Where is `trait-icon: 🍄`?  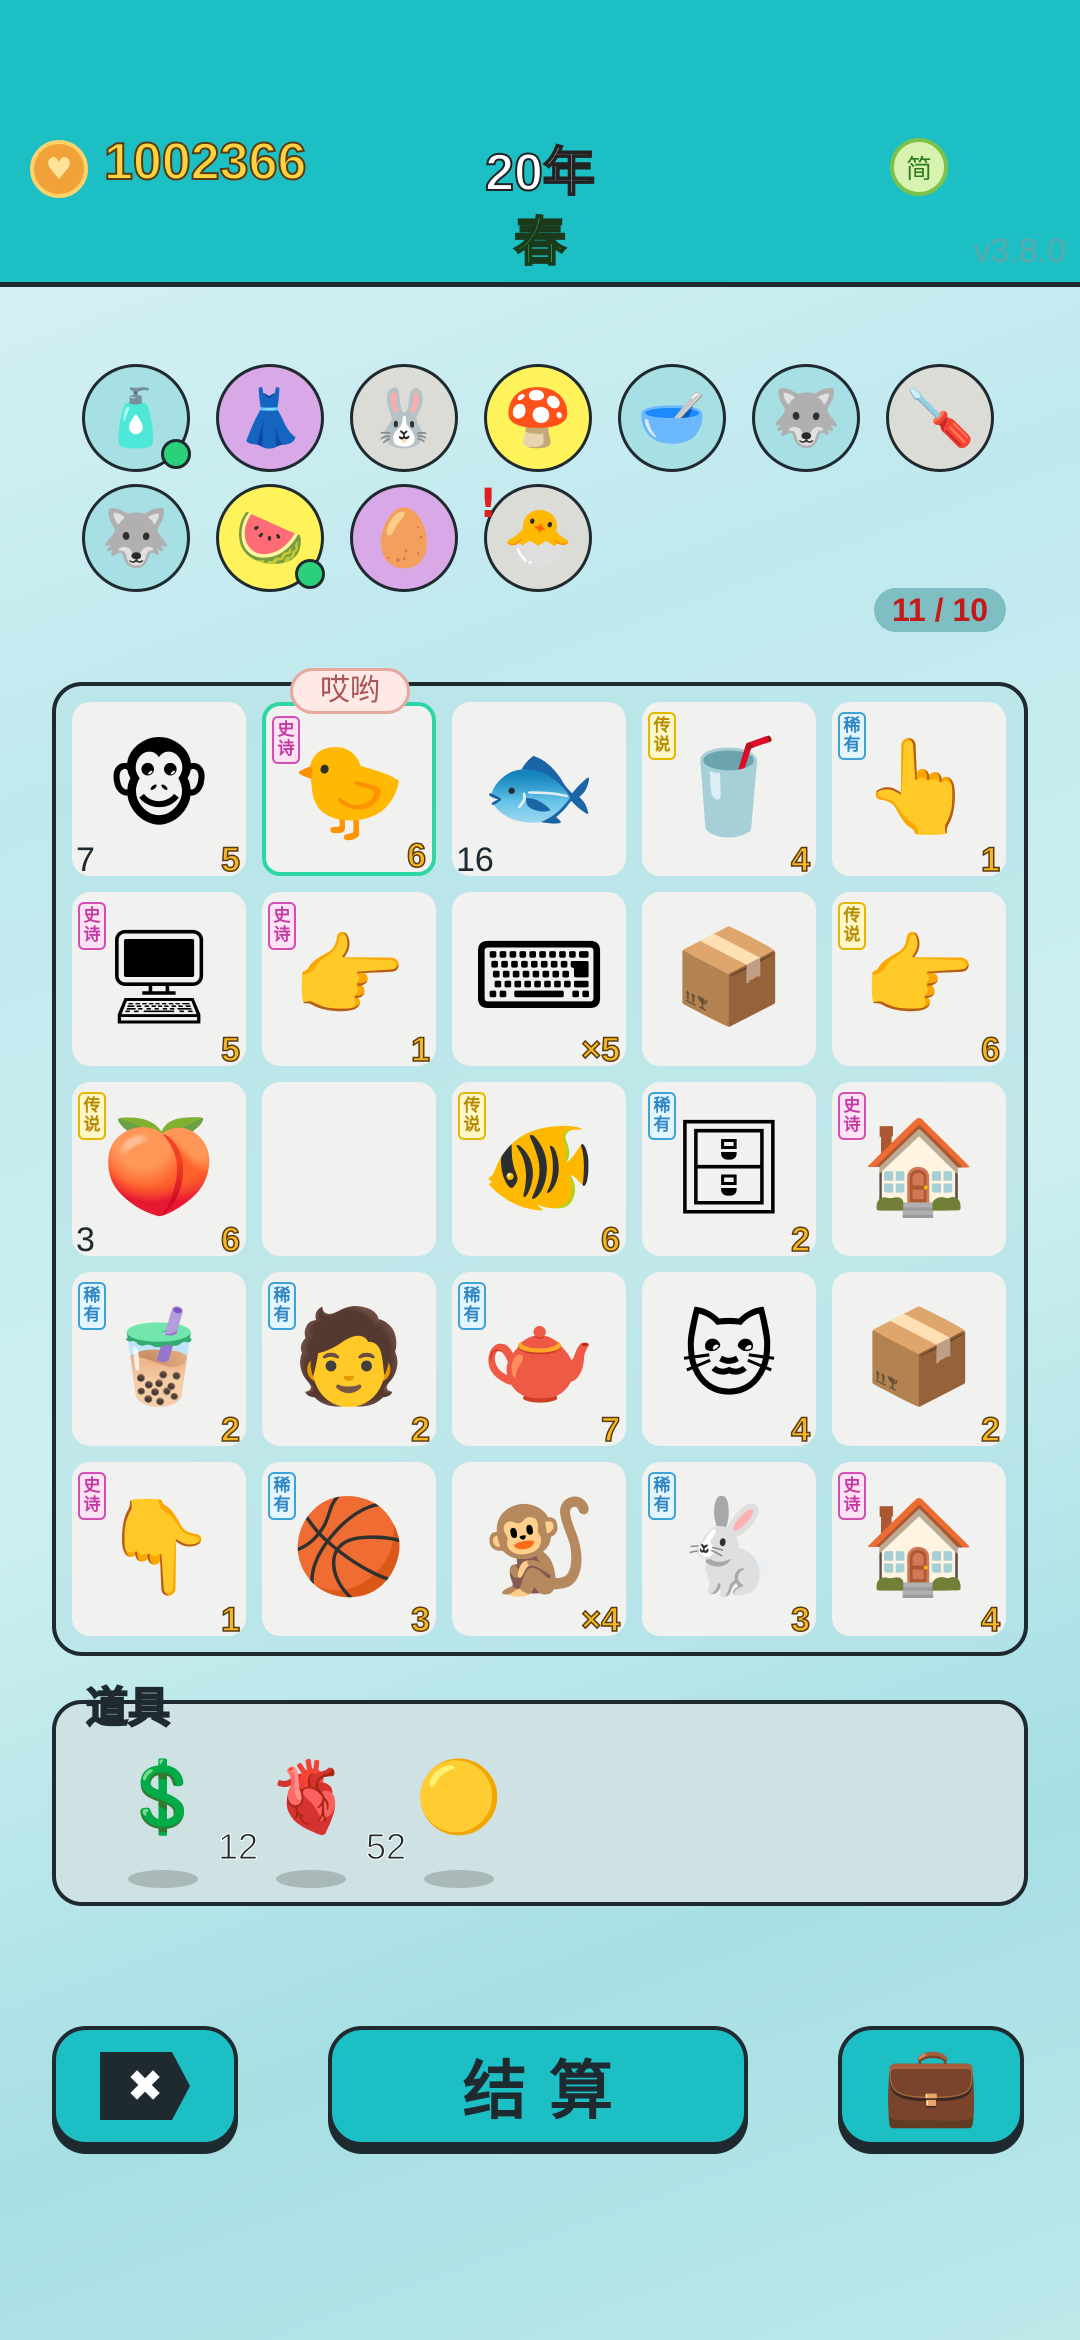
trait-icon: 🍄 is located at coordinates (538, 418).